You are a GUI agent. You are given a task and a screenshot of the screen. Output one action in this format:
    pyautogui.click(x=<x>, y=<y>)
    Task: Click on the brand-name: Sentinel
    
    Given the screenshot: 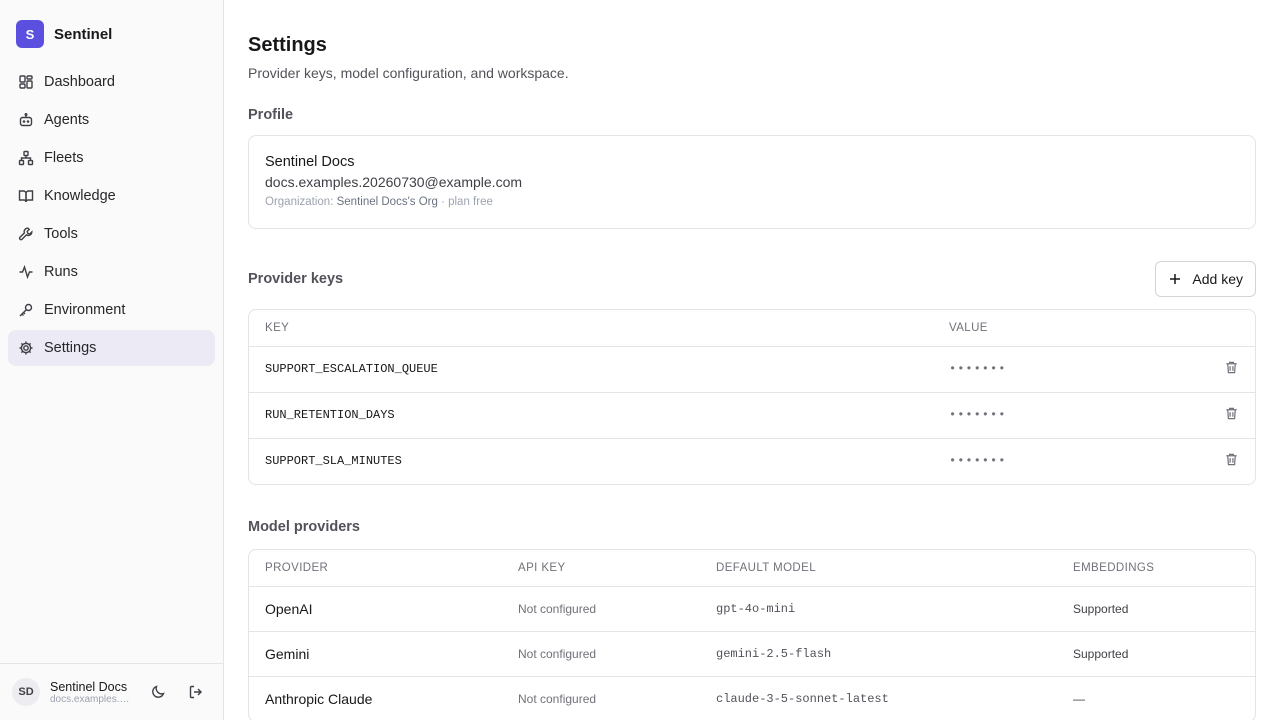 What is the action you would take?
    pyautogui.click(x=83, y=34)
    